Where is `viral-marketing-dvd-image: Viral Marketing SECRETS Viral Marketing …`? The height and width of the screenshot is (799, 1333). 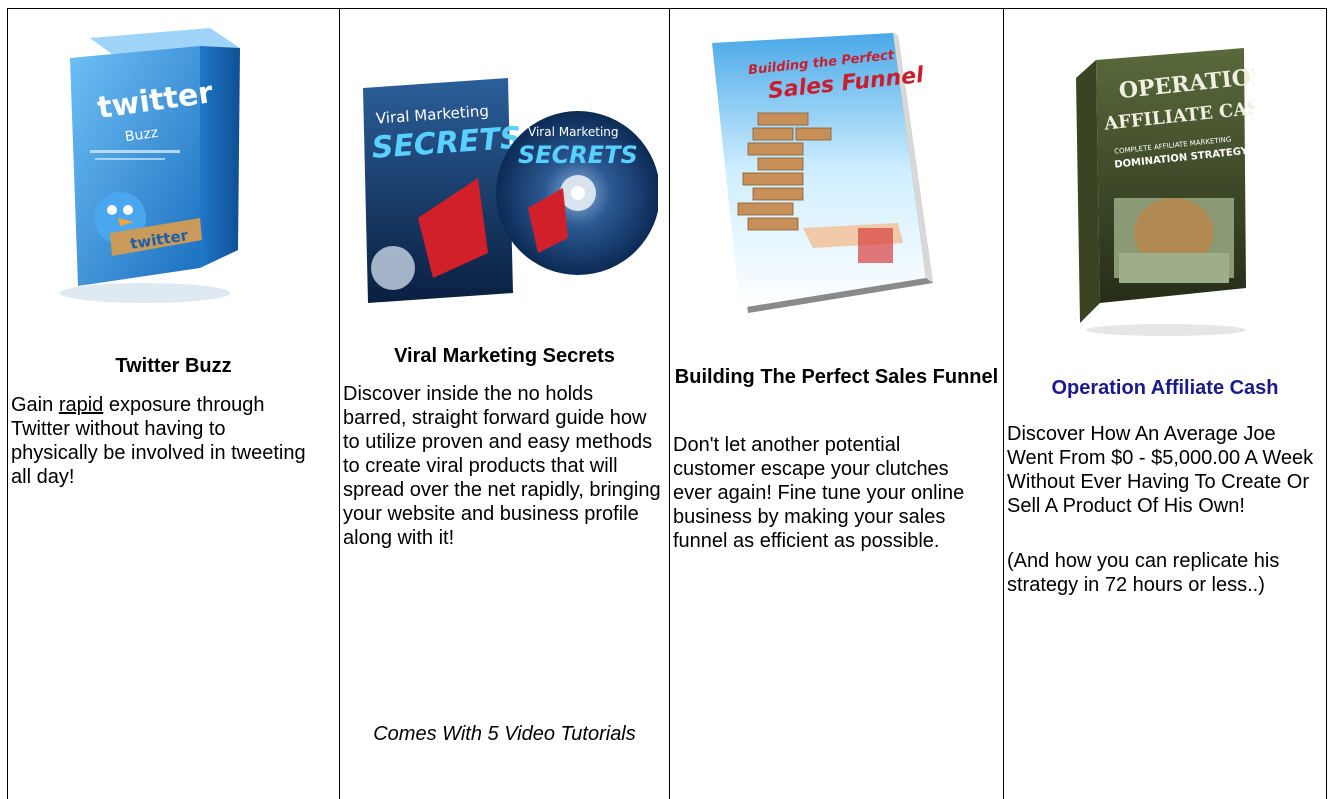 viral-marketing-dvd-image: Viral Marketing SECRETS Viral Marketing … is located at coordinates (508, 193).